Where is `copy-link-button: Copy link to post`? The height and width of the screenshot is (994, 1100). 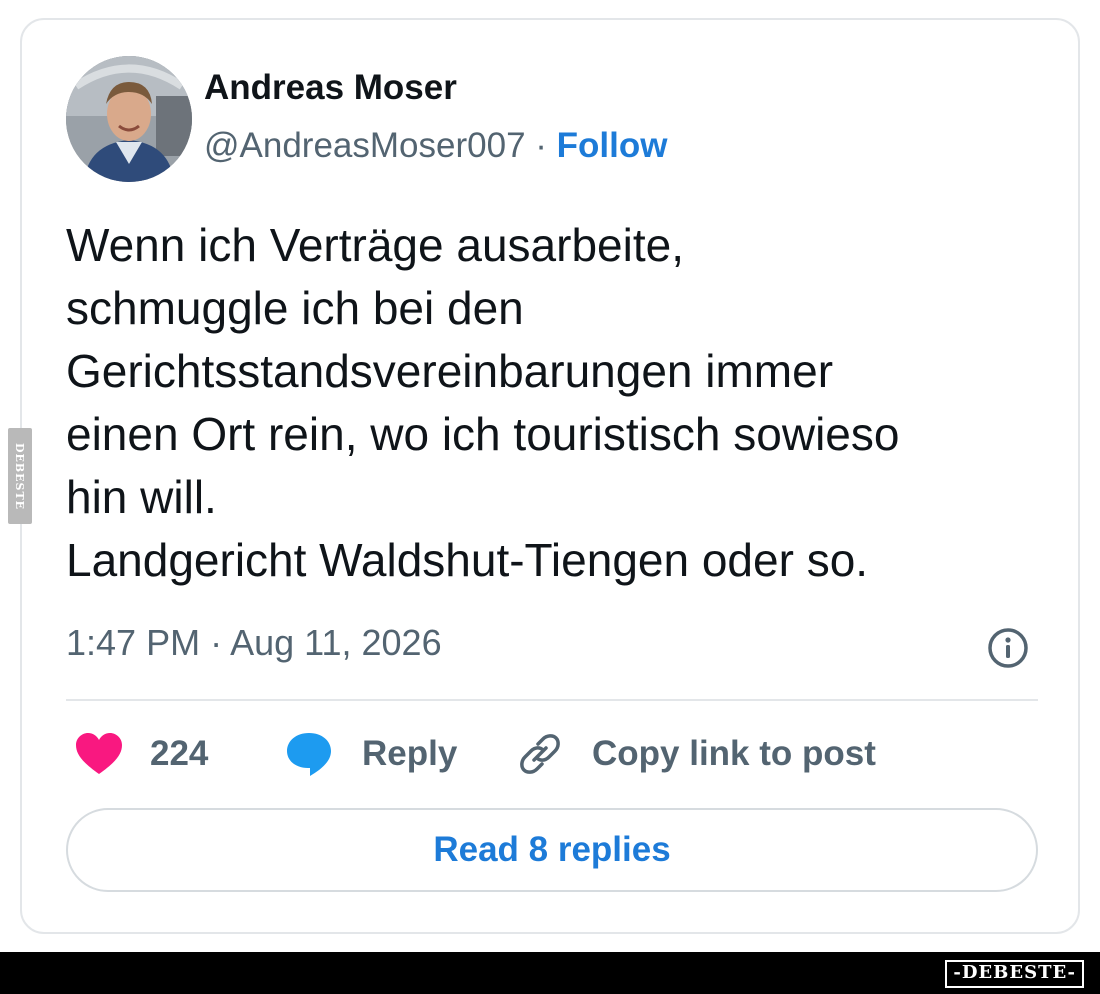 copy-link-button: Copy link to post is located at coordinates (696, 754).